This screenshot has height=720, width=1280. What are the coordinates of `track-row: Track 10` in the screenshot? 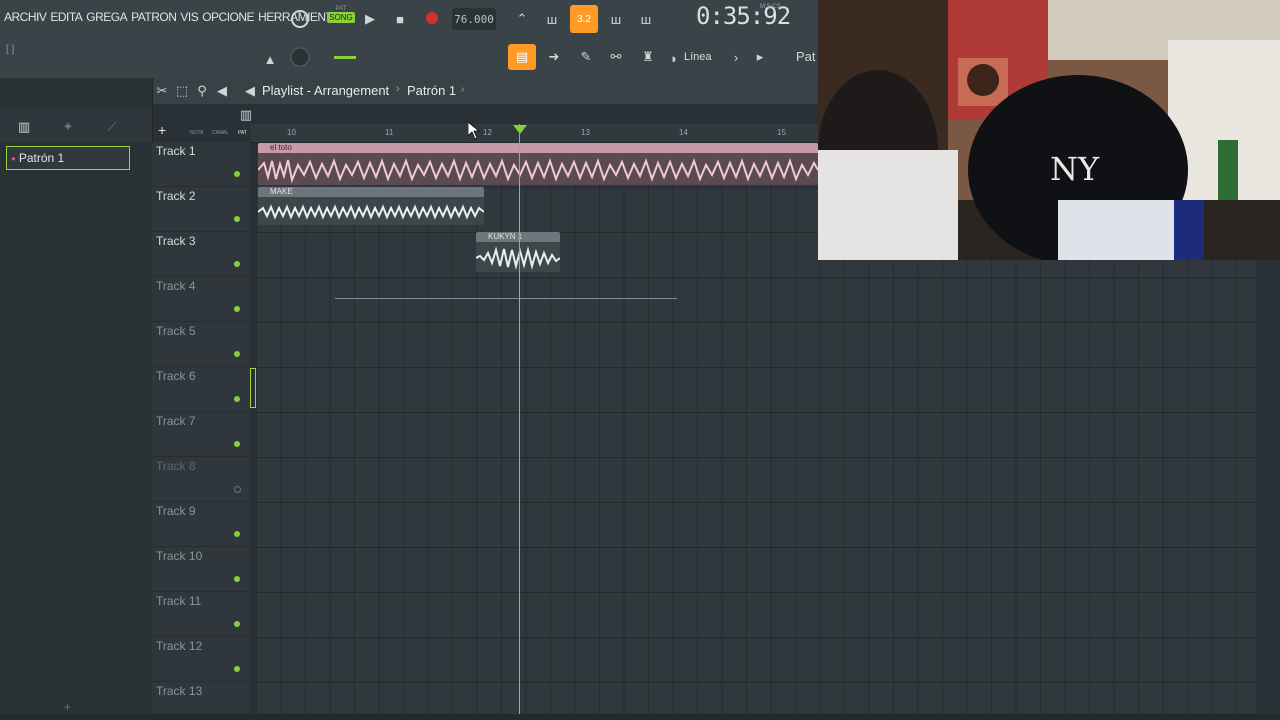 It's located at (201, 569).